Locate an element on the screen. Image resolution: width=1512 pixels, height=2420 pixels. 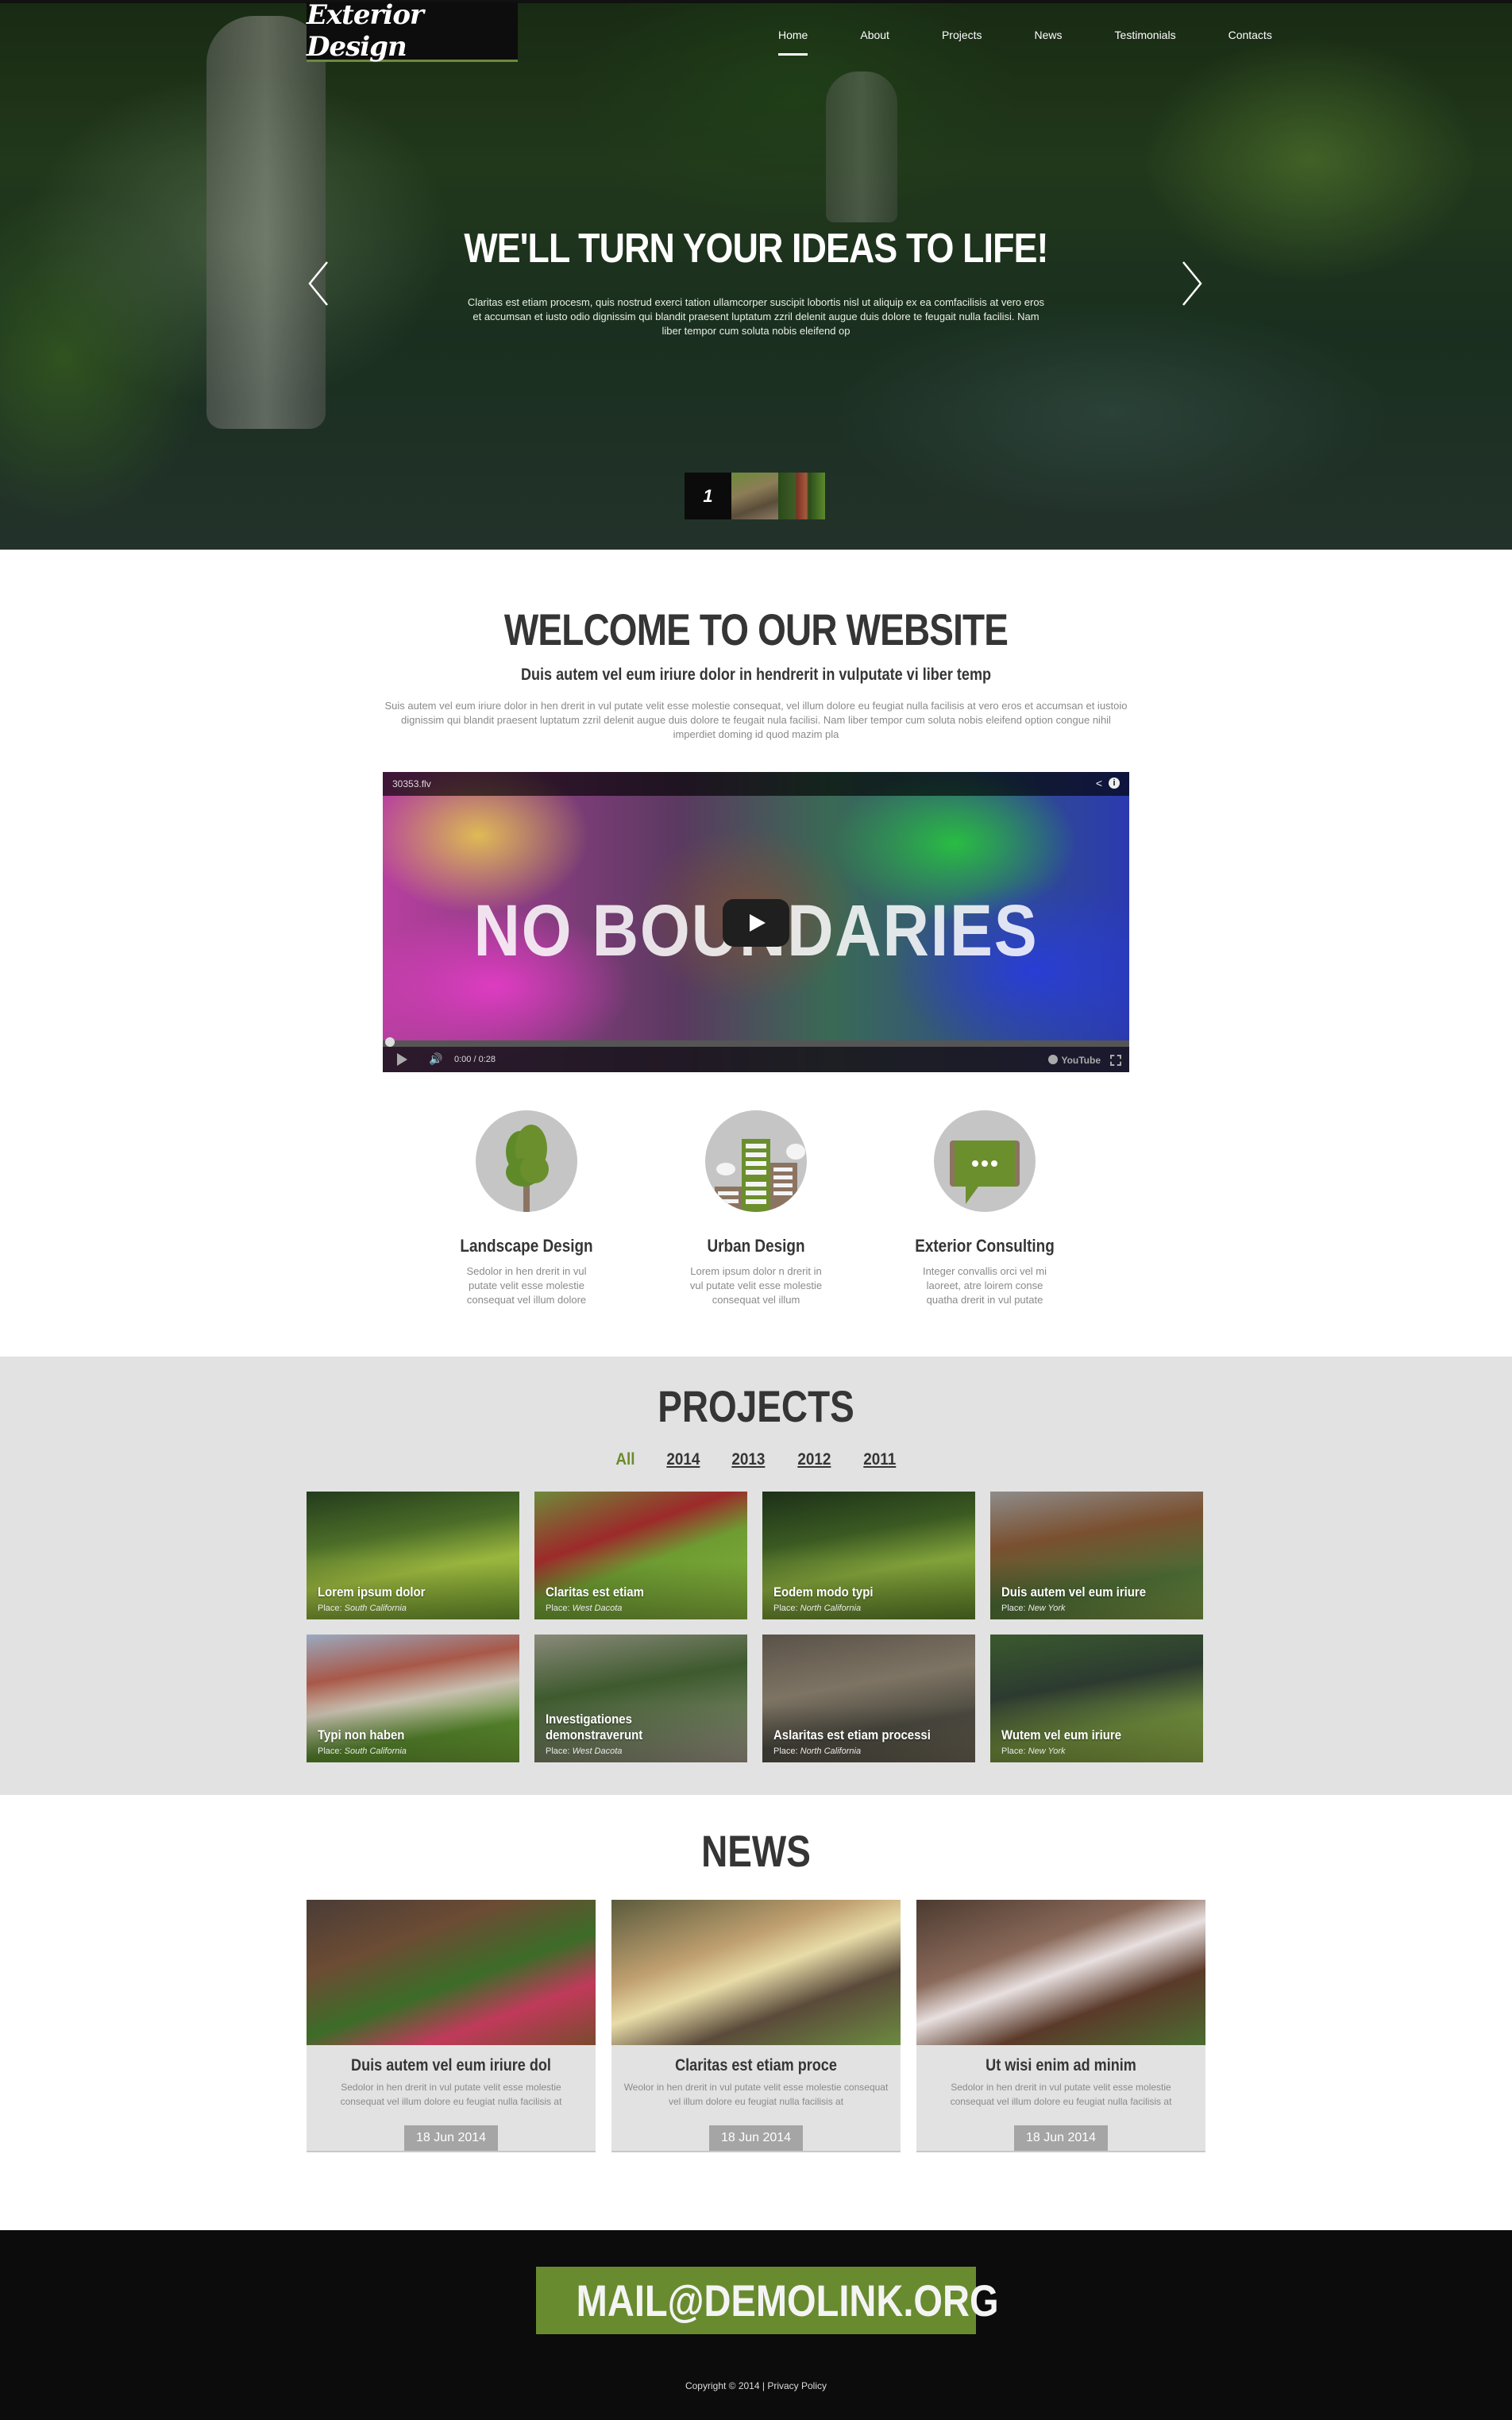
project-filters: All 2014 2013 2012 2011 is located at coordinates (756, 1459).